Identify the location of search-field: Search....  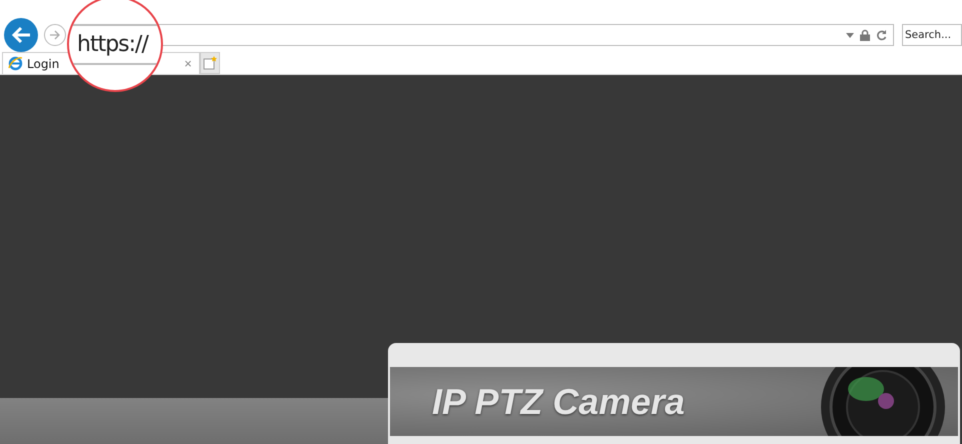
(932, 35).